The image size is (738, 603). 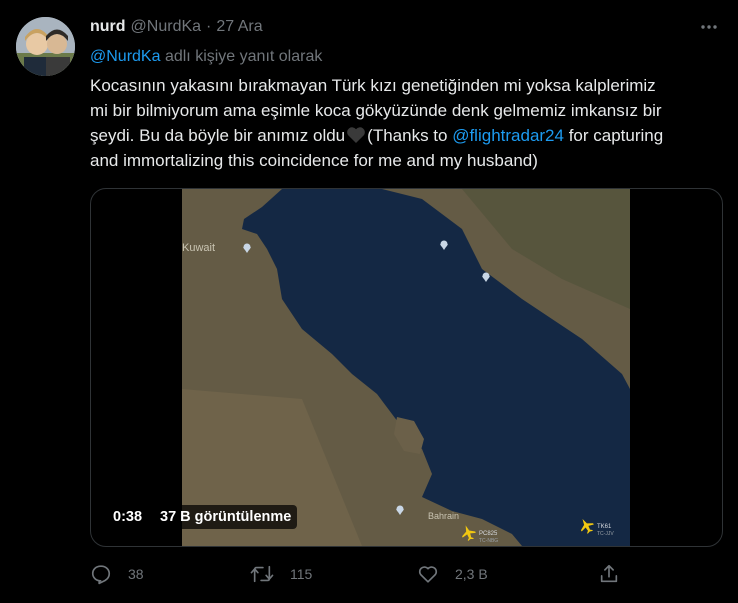 I want to click on reply-count: 38, so click(x=136, y=574).